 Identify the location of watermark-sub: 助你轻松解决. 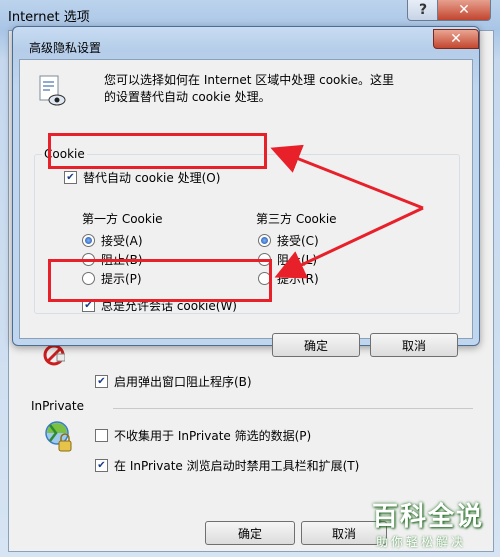
(421, 542).